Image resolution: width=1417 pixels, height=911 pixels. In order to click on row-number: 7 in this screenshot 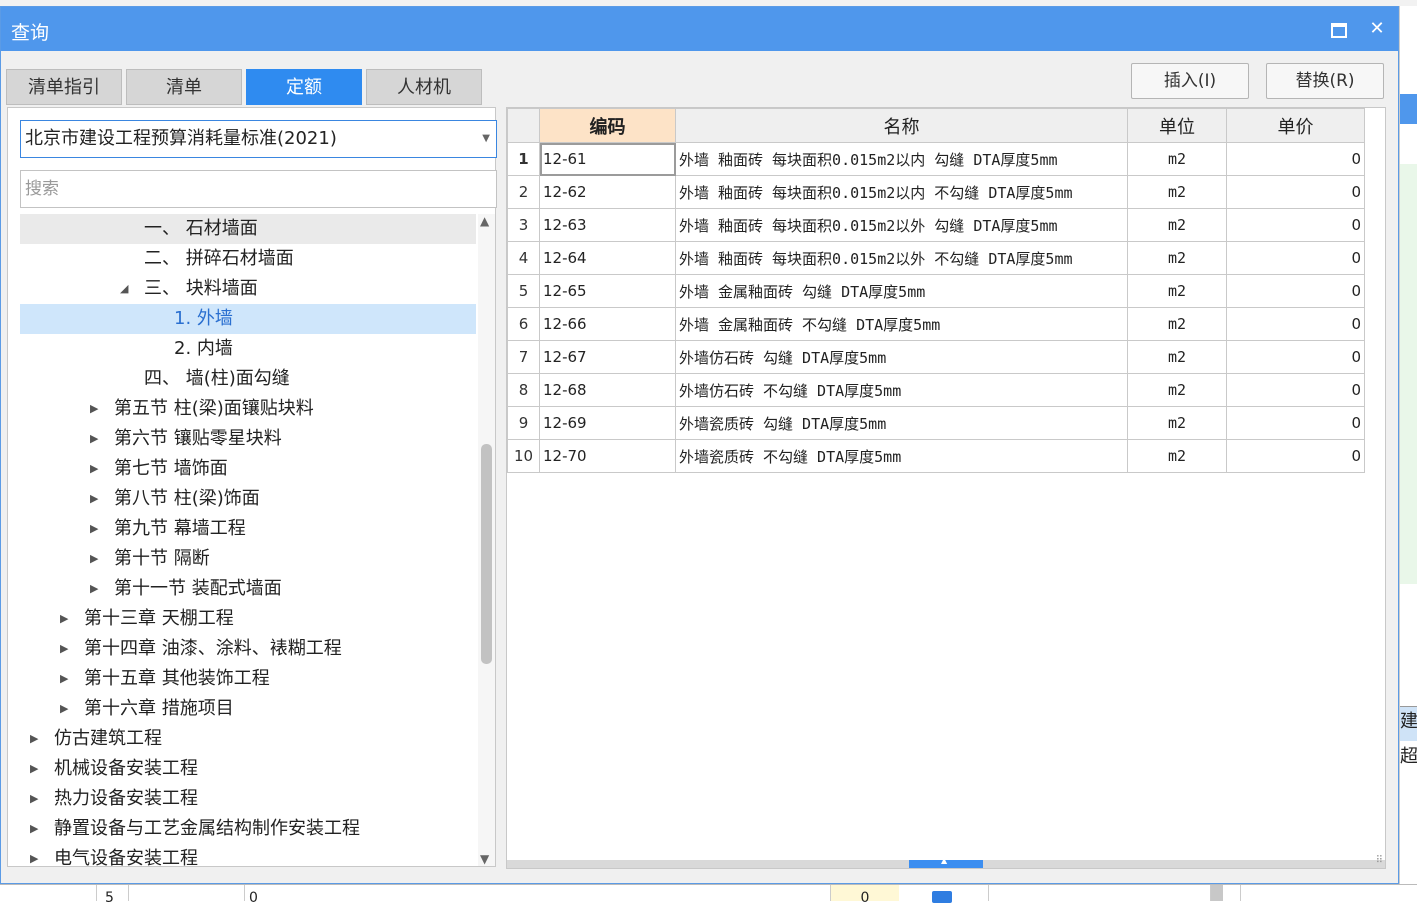, I will do `click(523, 357)`.